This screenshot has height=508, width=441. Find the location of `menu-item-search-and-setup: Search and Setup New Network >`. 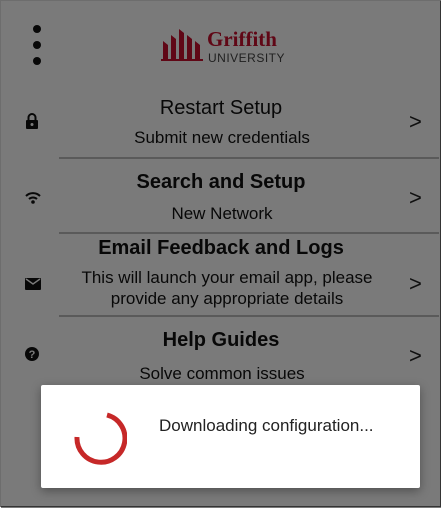

menu-item-search-and-setup: Search and Setup New Network > is located at coordinates (221, 198).